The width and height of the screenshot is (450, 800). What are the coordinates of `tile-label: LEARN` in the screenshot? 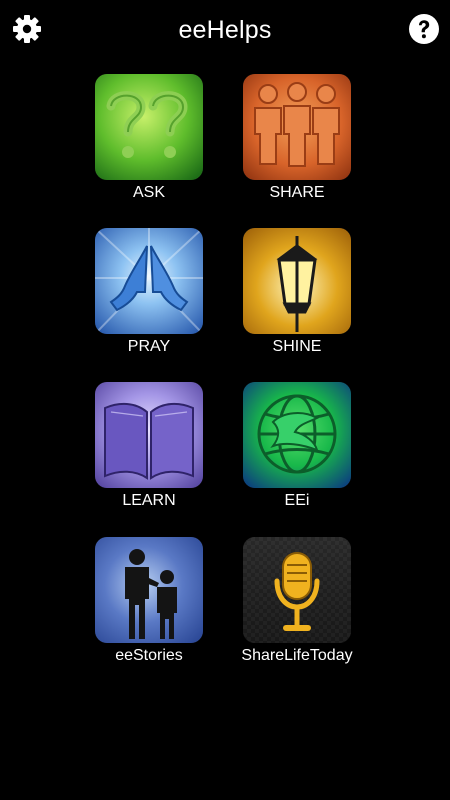 It's located at (149, 500).